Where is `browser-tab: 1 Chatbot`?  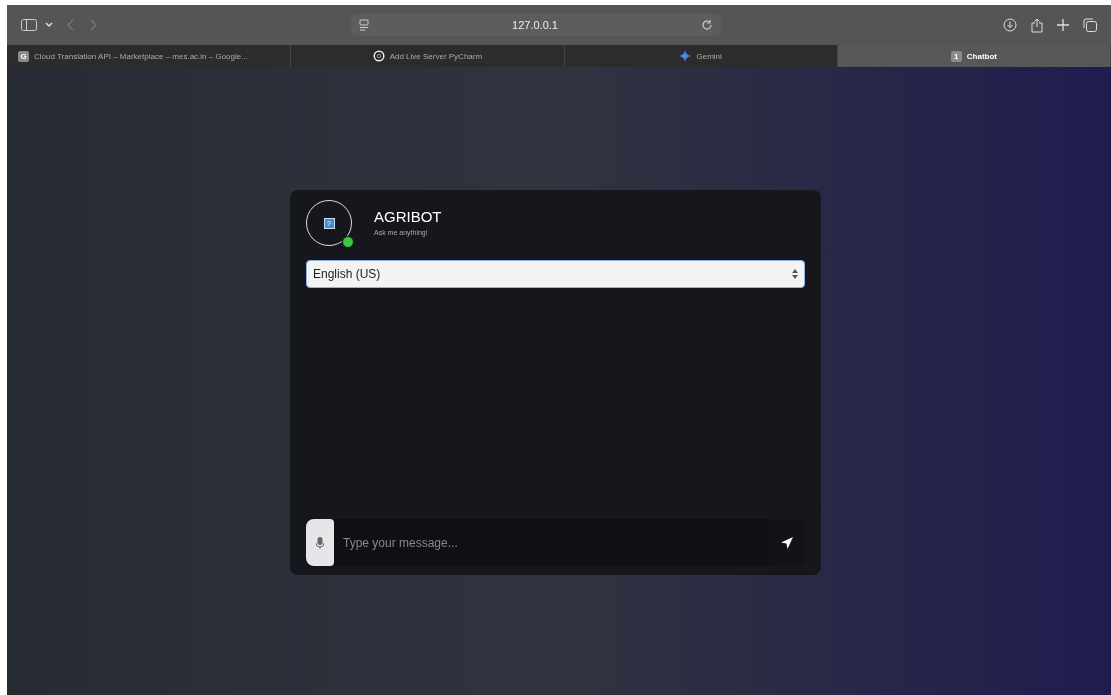
browser-tab: 1 Chatbot is located at coordinates (974, 56).